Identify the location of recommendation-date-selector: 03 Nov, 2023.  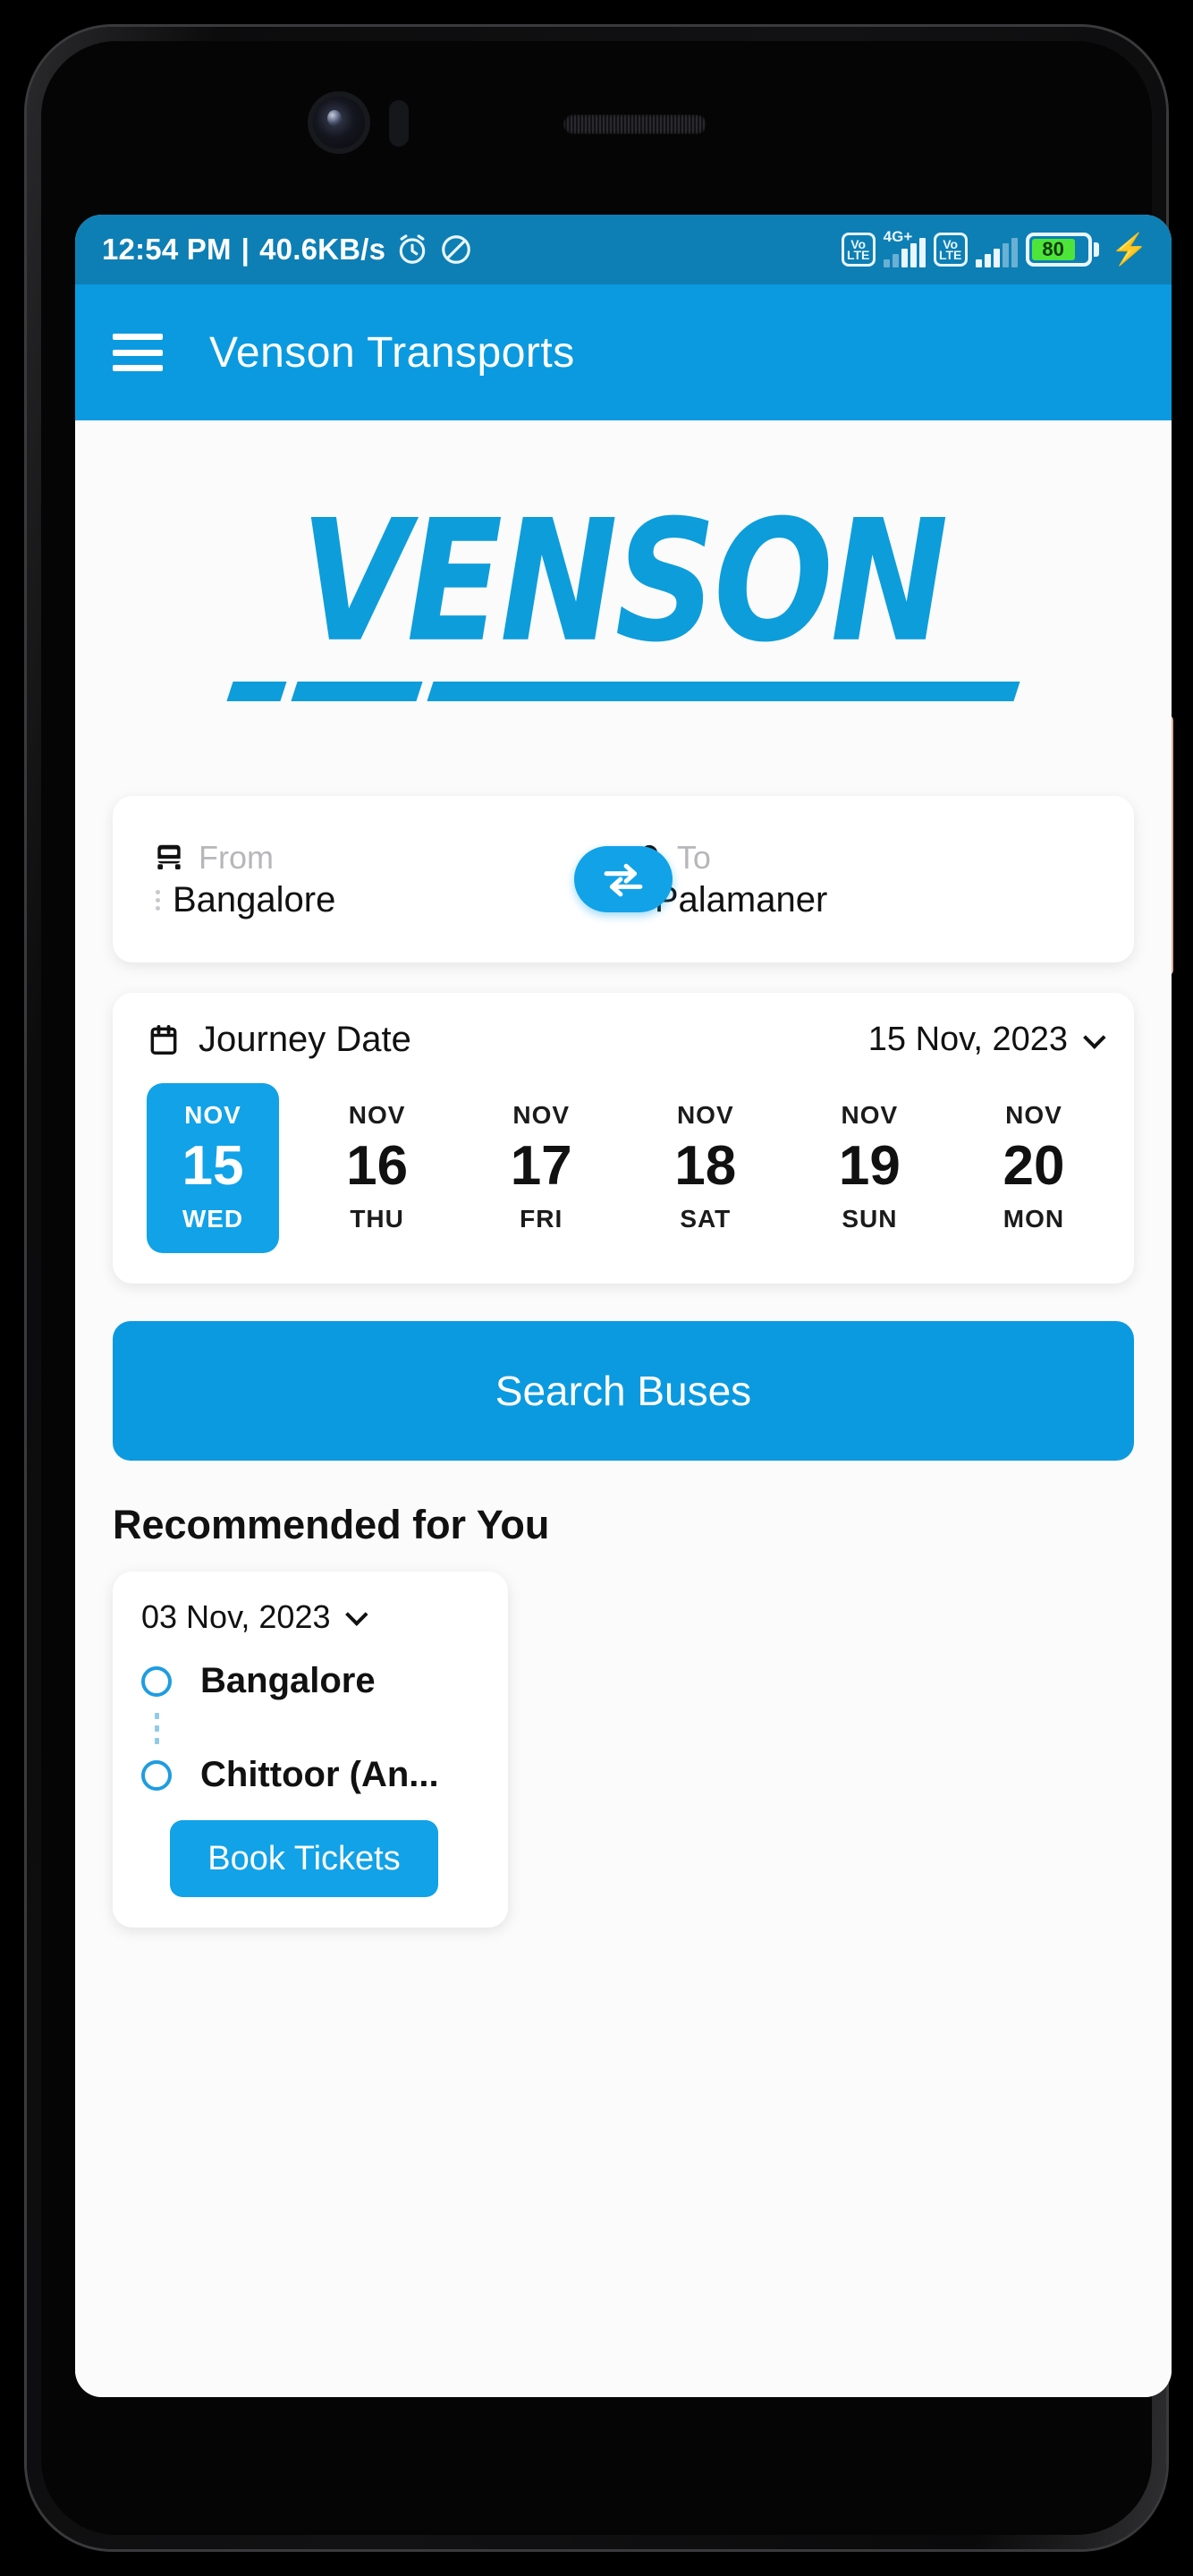
(310, 1617).